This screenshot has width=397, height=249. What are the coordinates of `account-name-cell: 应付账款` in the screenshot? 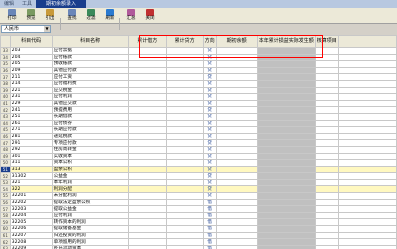 It's located at (90, 57).